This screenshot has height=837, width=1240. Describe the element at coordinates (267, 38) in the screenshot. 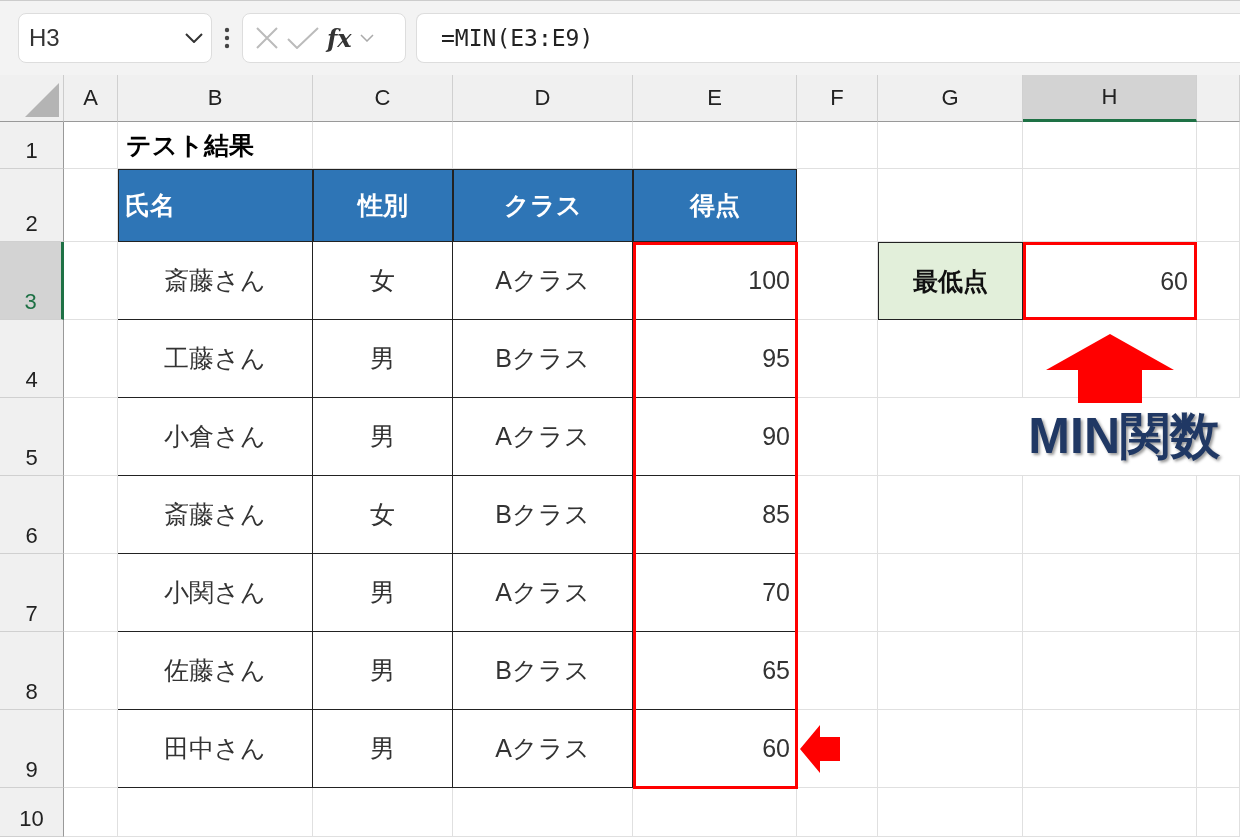

I see `cancel-icon` at that location.